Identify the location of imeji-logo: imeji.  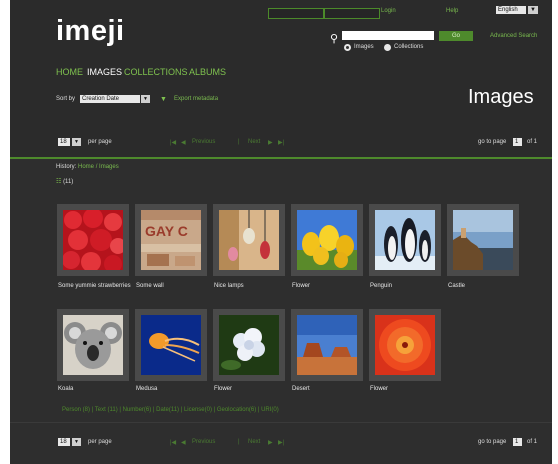
(90, 31).